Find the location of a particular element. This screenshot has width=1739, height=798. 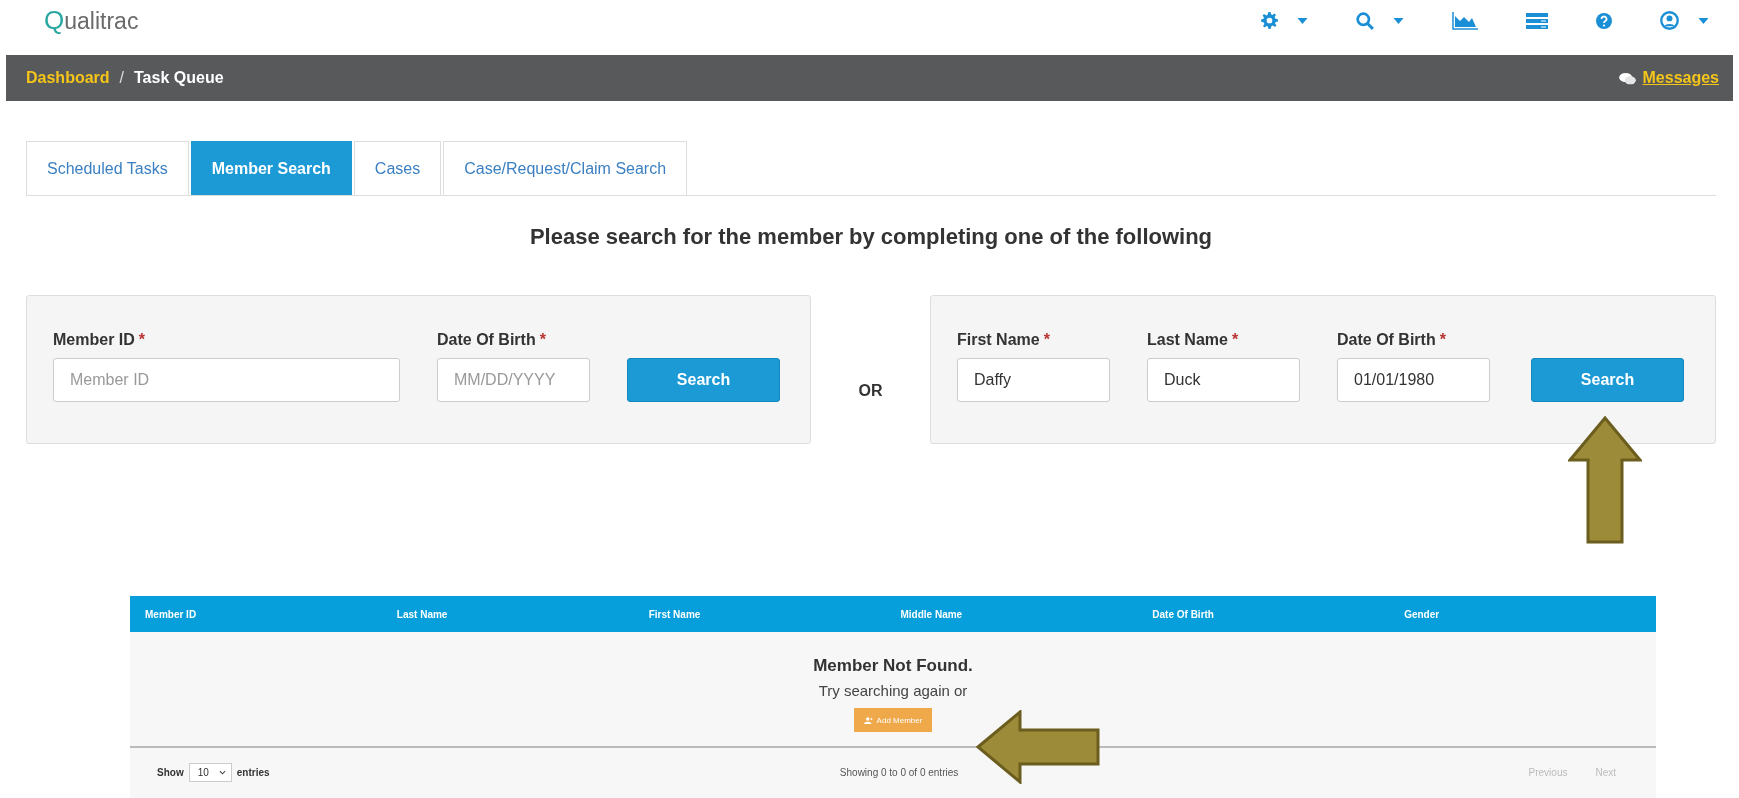

column-header: Gender is located at coordinates (1530, 614).